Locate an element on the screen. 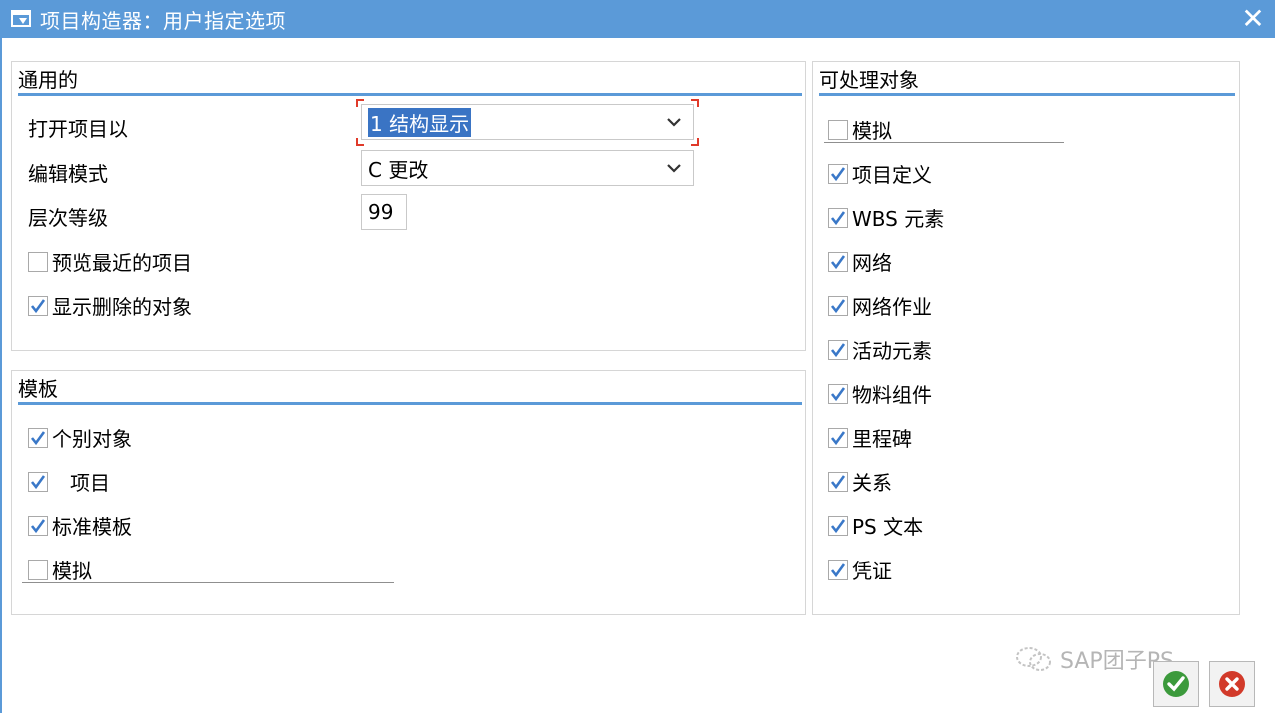  show-deleted-checkbox: 显示删除的对象 is located at coordinates (110, 305).